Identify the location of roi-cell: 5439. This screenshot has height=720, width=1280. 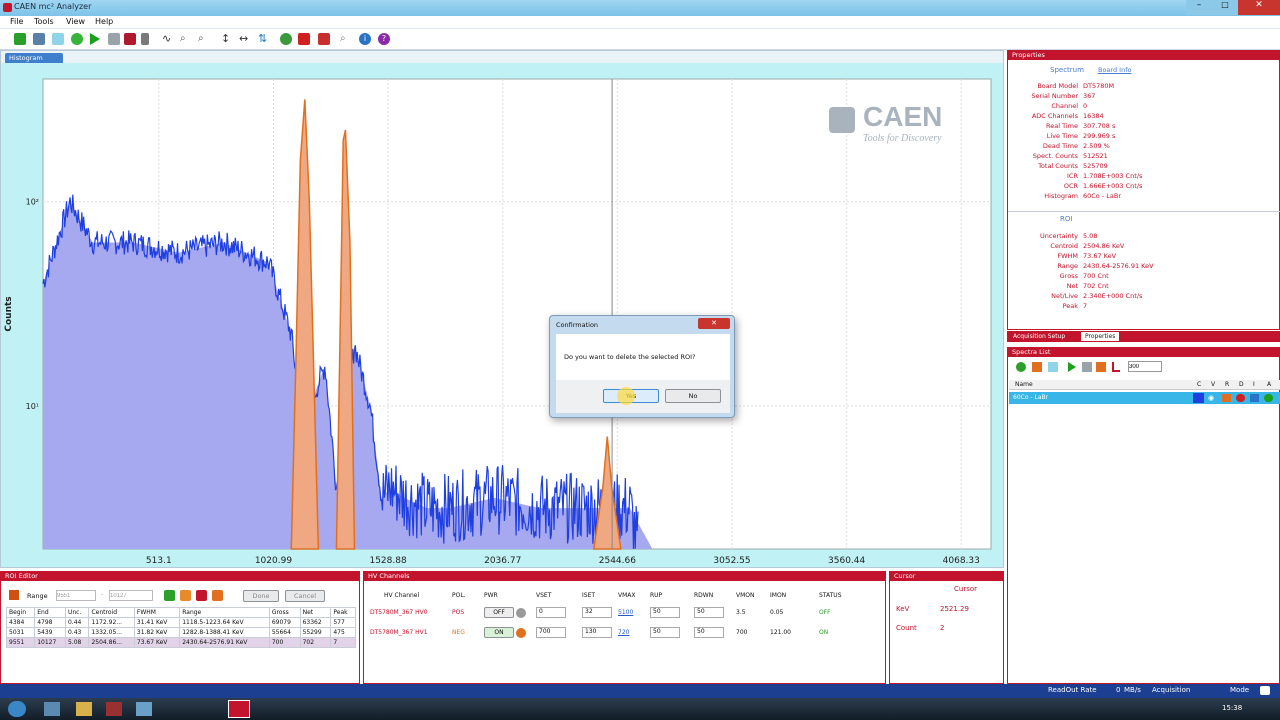
(50, 632).